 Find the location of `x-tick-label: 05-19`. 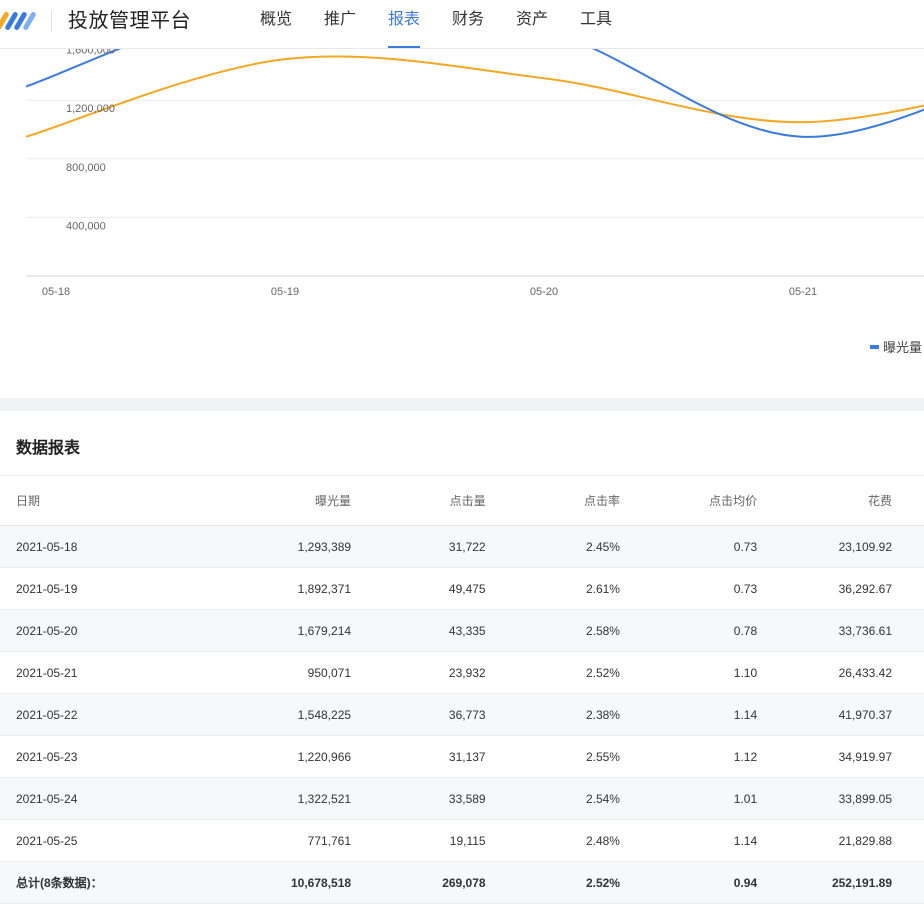

x-tick-label: 05-19 is located at coordinates (285, 292).